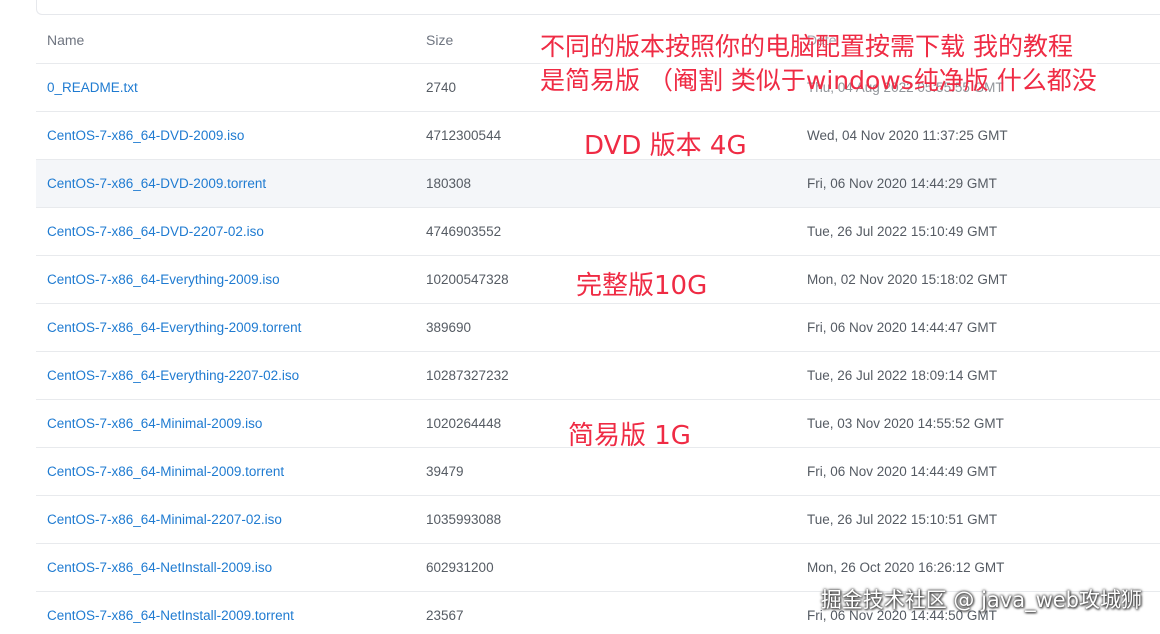 The width and height of the screenshot is (1160, 634). What do you see at coordinates (902, 375) in the screenshot?
I see `file-date: Tue, 26 Jul 2022 18:09:14 GMT` at bounding box center [902, 375].